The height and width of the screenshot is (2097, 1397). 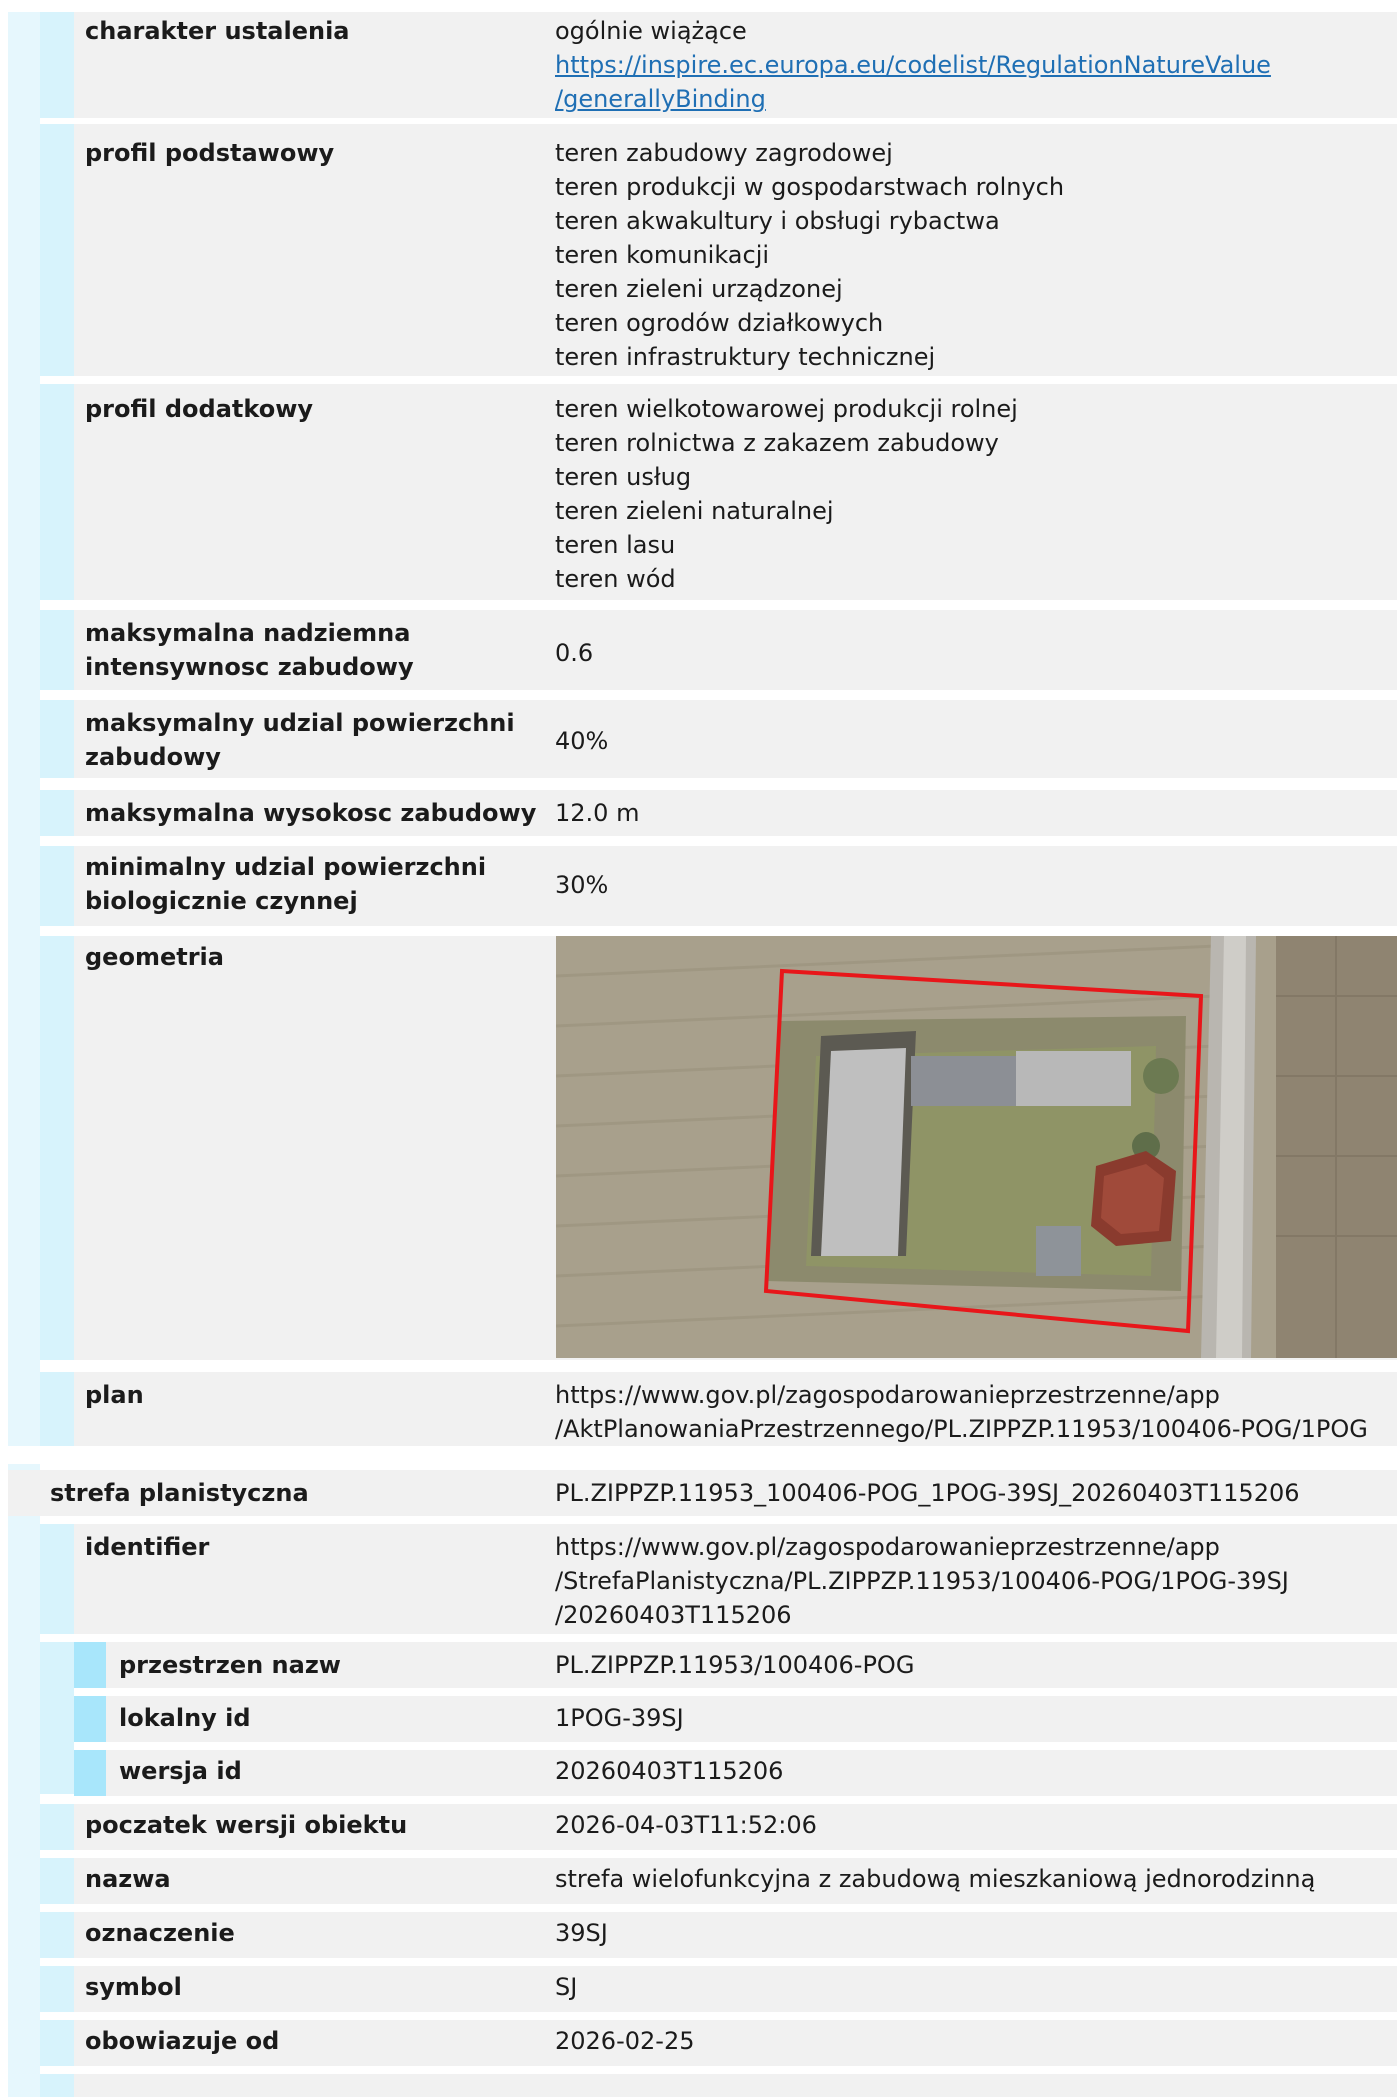 I want to click on value-line: teren infrastruktury technicznej, so click(x=745, y=357).